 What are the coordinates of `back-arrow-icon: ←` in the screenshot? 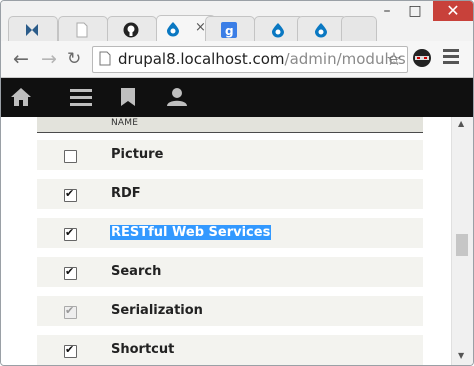 It's located at (21, 59).